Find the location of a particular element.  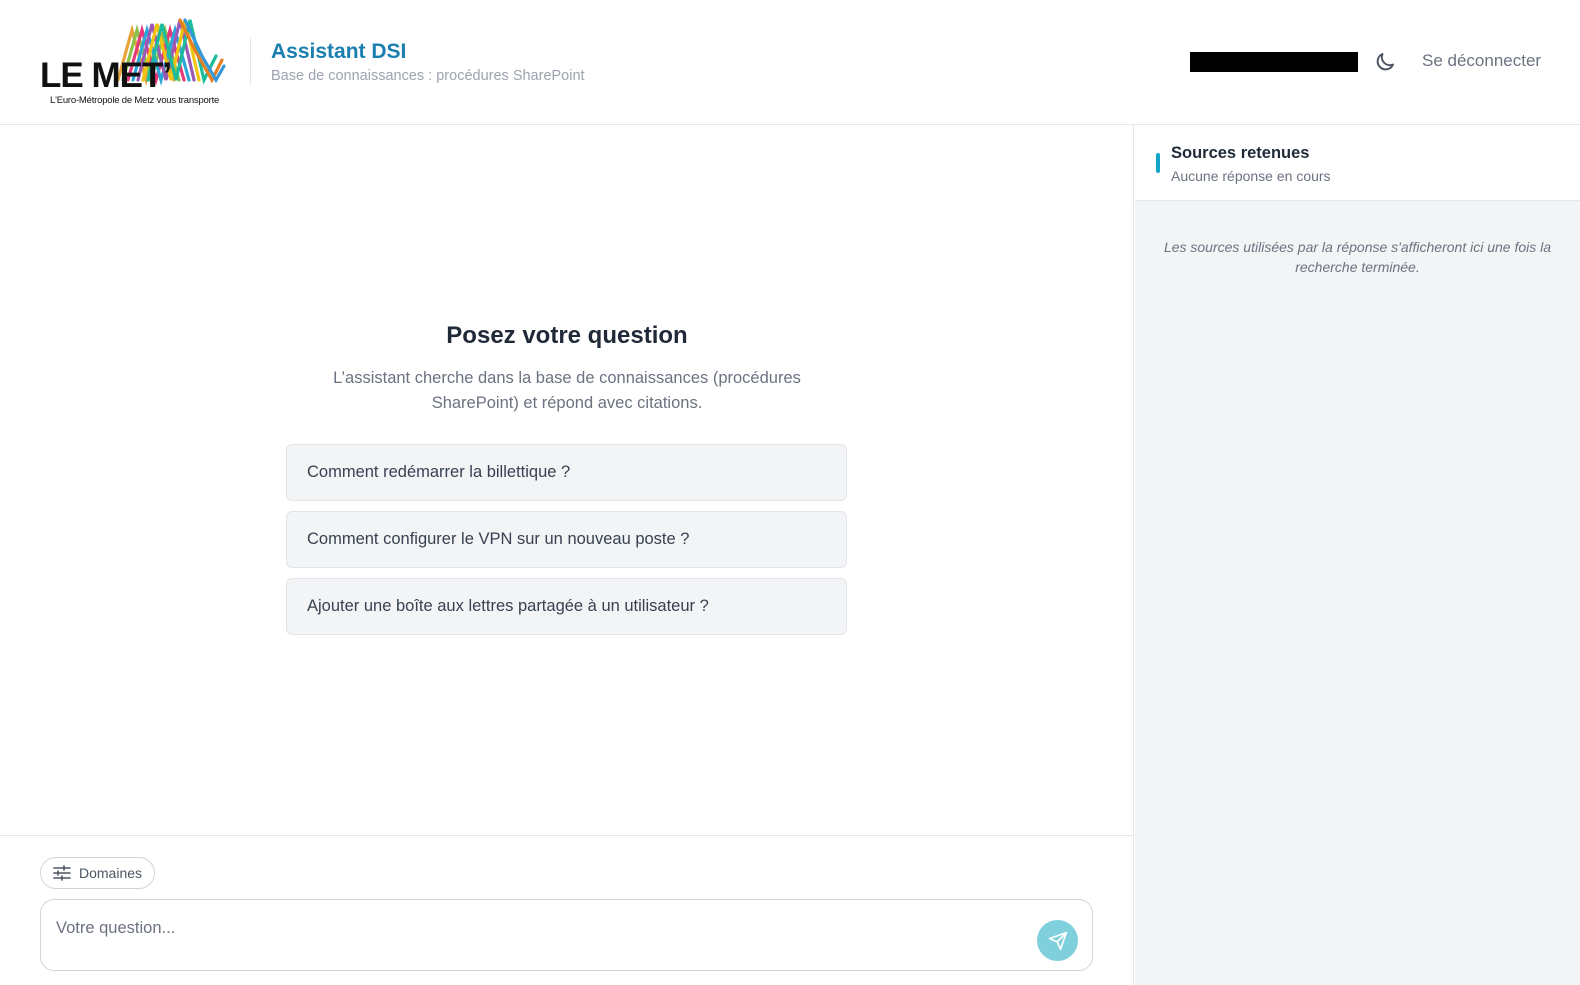

composer-divider is located at coordinates (567, 835).